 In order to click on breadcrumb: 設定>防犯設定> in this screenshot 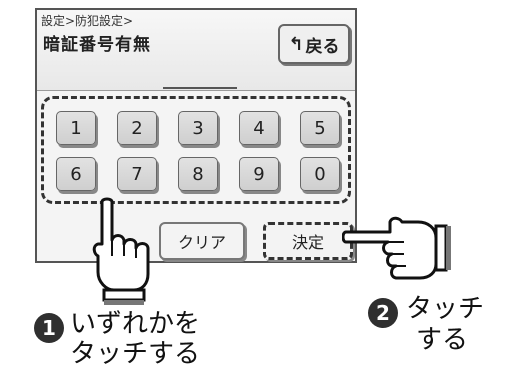, I will do `click(87, 21)`.